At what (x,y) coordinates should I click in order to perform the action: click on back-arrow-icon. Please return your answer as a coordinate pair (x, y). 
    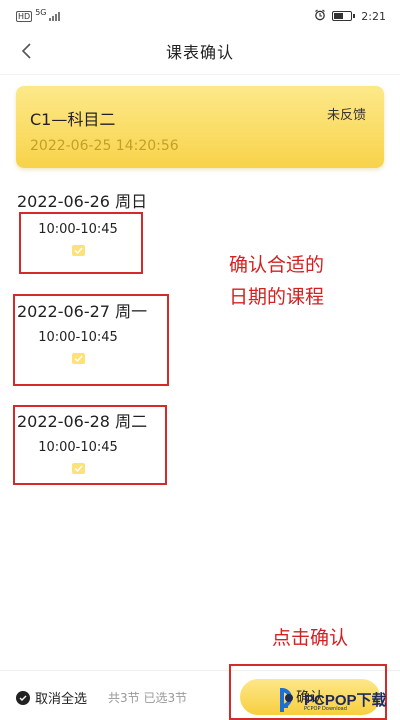
    Looking at the image, I should click on (27, 51).